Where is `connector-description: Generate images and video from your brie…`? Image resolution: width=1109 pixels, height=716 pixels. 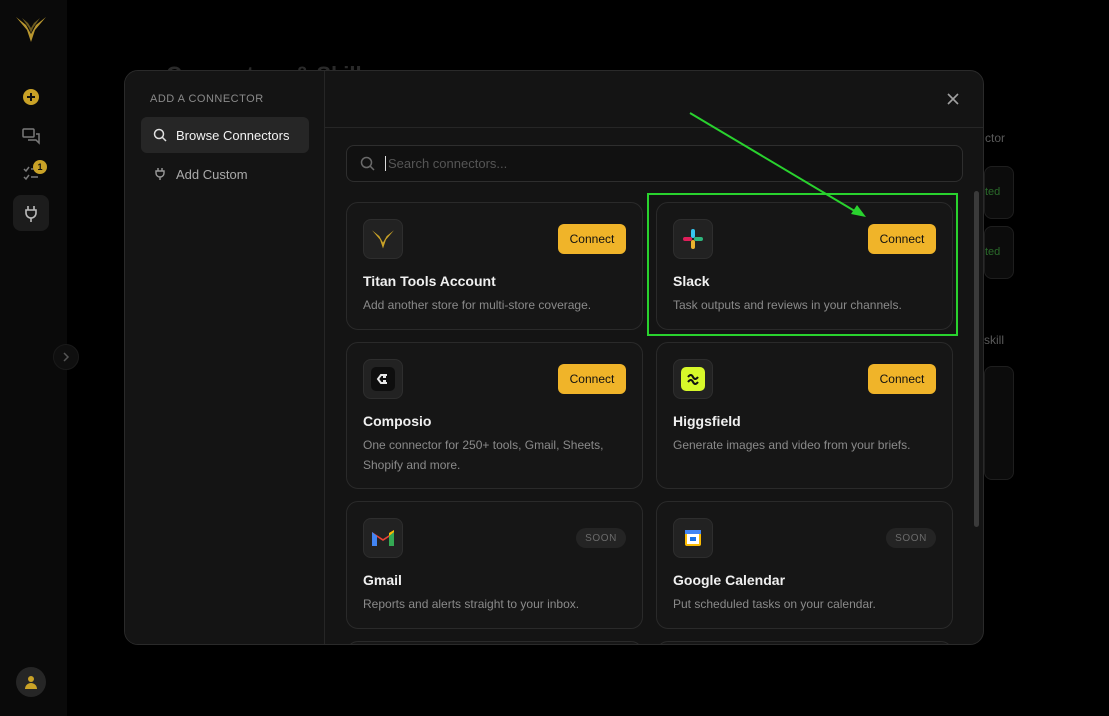
connector-description: Generate images and video from your brie… is located at coordinates (792, 445).